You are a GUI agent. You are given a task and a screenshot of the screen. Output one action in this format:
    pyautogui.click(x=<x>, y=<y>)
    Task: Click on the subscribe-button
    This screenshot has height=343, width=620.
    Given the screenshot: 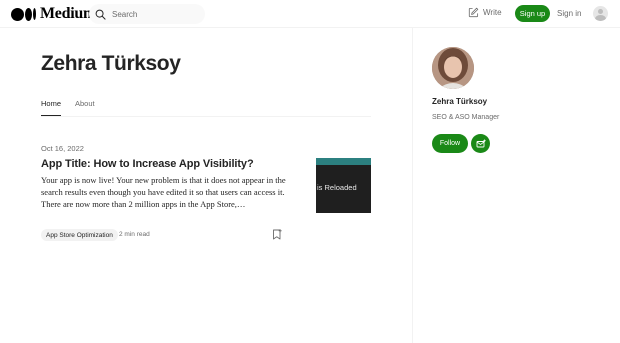 What is the action you would take?
    pyautogui.click(x=480, y=143)
    